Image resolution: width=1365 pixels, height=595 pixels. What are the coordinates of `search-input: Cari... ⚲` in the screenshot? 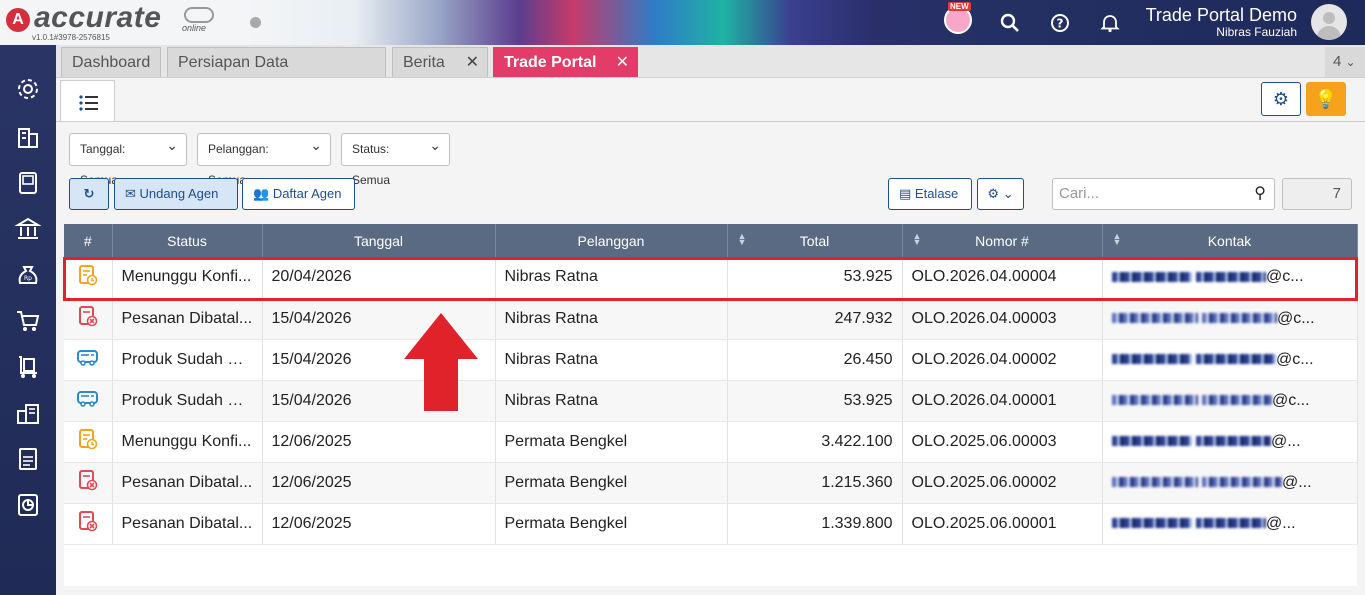 It's located at (1163, 194).